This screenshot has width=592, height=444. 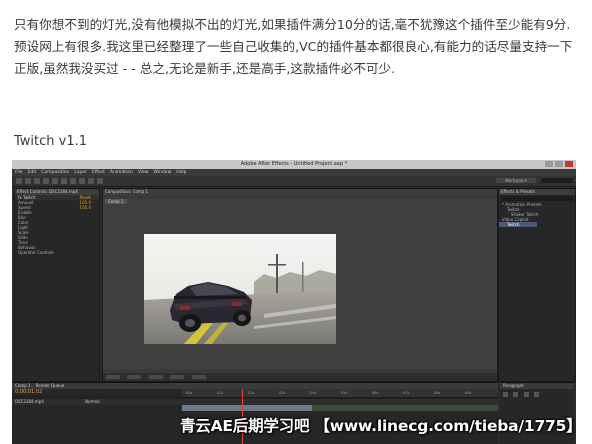 What do you see at coordinates (198, 377) in the screenshot?
I see `view-count-control` at bounding box center [198, 377].